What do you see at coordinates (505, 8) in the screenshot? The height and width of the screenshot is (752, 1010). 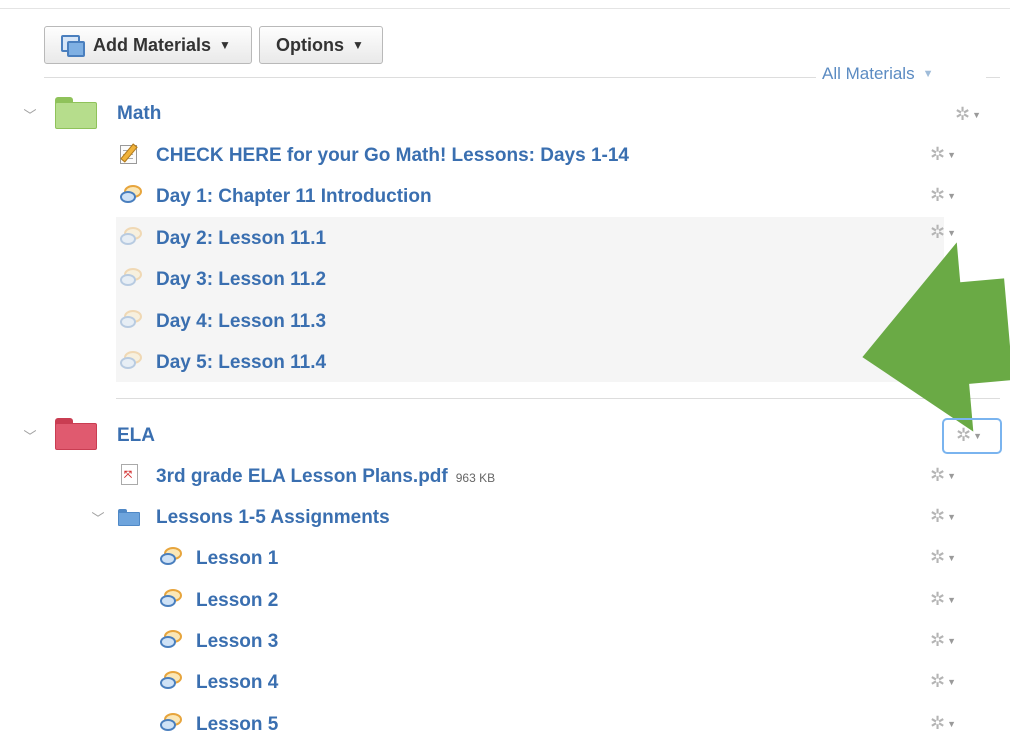 I see `top-divider` at bounding box center [505, 8].